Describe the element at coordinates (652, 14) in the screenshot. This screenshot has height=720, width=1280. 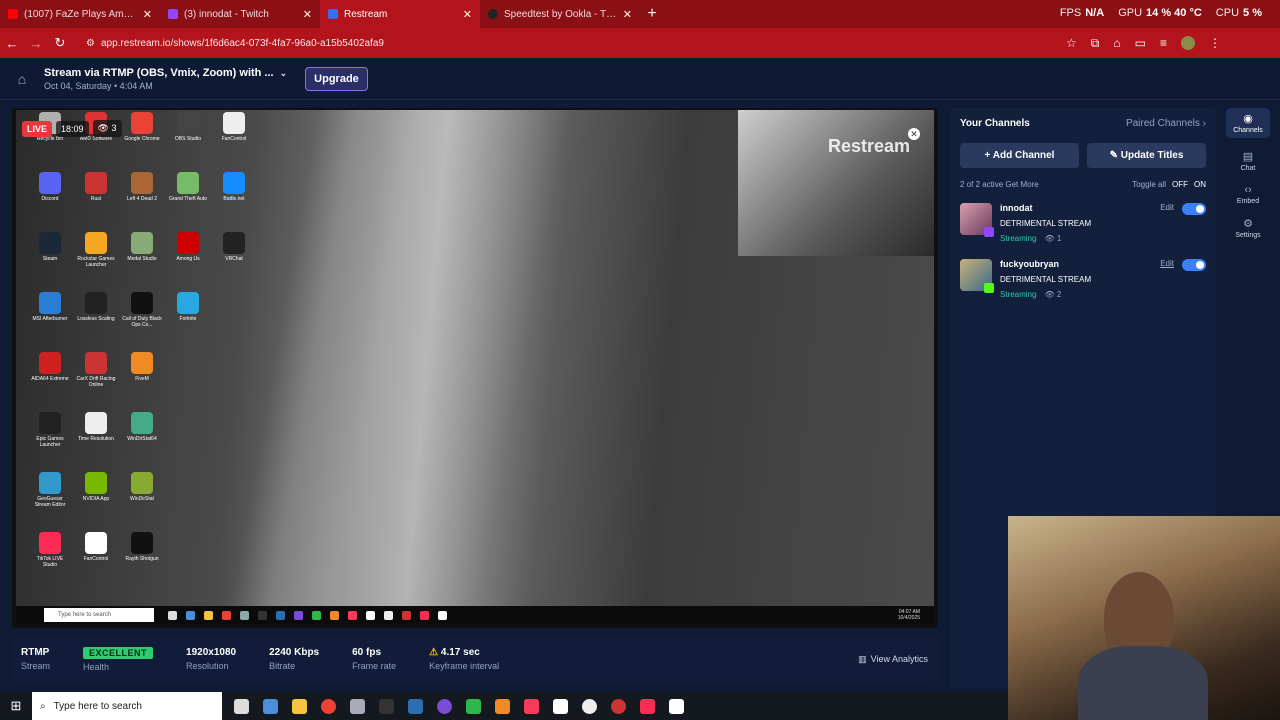
I see `new-tab-button: +` at that location.